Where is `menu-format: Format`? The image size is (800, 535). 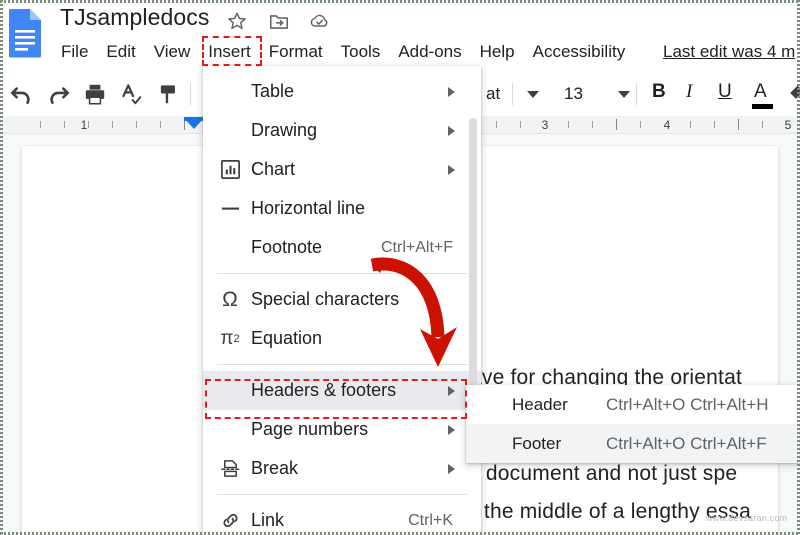 menu-format: Format is located at coordinates (296, 52).